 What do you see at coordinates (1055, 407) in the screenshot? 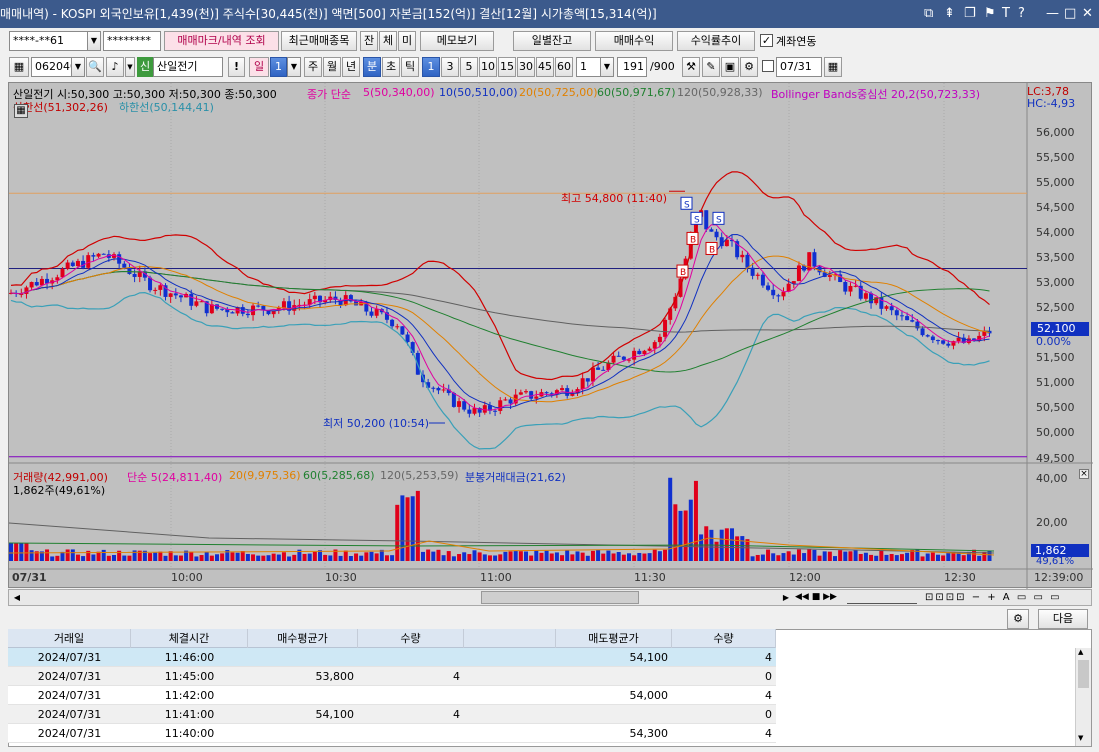
I see `price-tick: 50,500` at bounding box center [1055, 407].